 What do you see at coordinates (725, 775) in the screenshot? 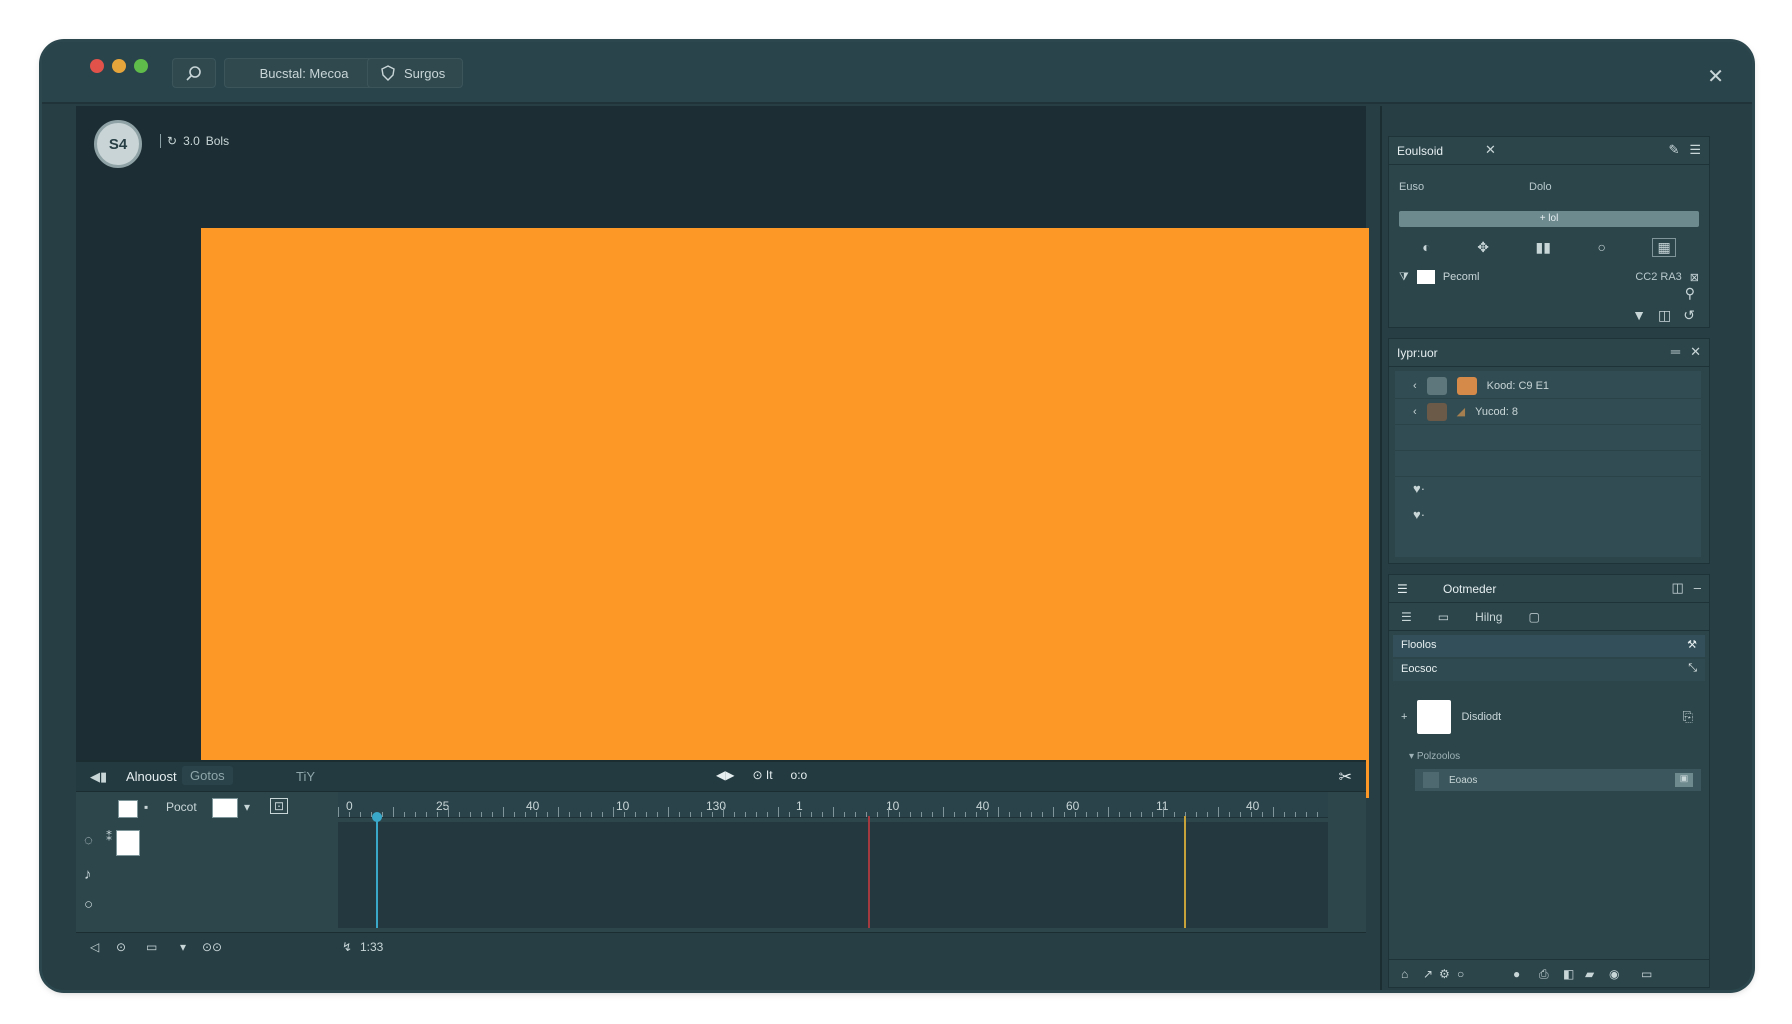
I see `play-pause-button: ◀▶` at bounding box center [725, 775].